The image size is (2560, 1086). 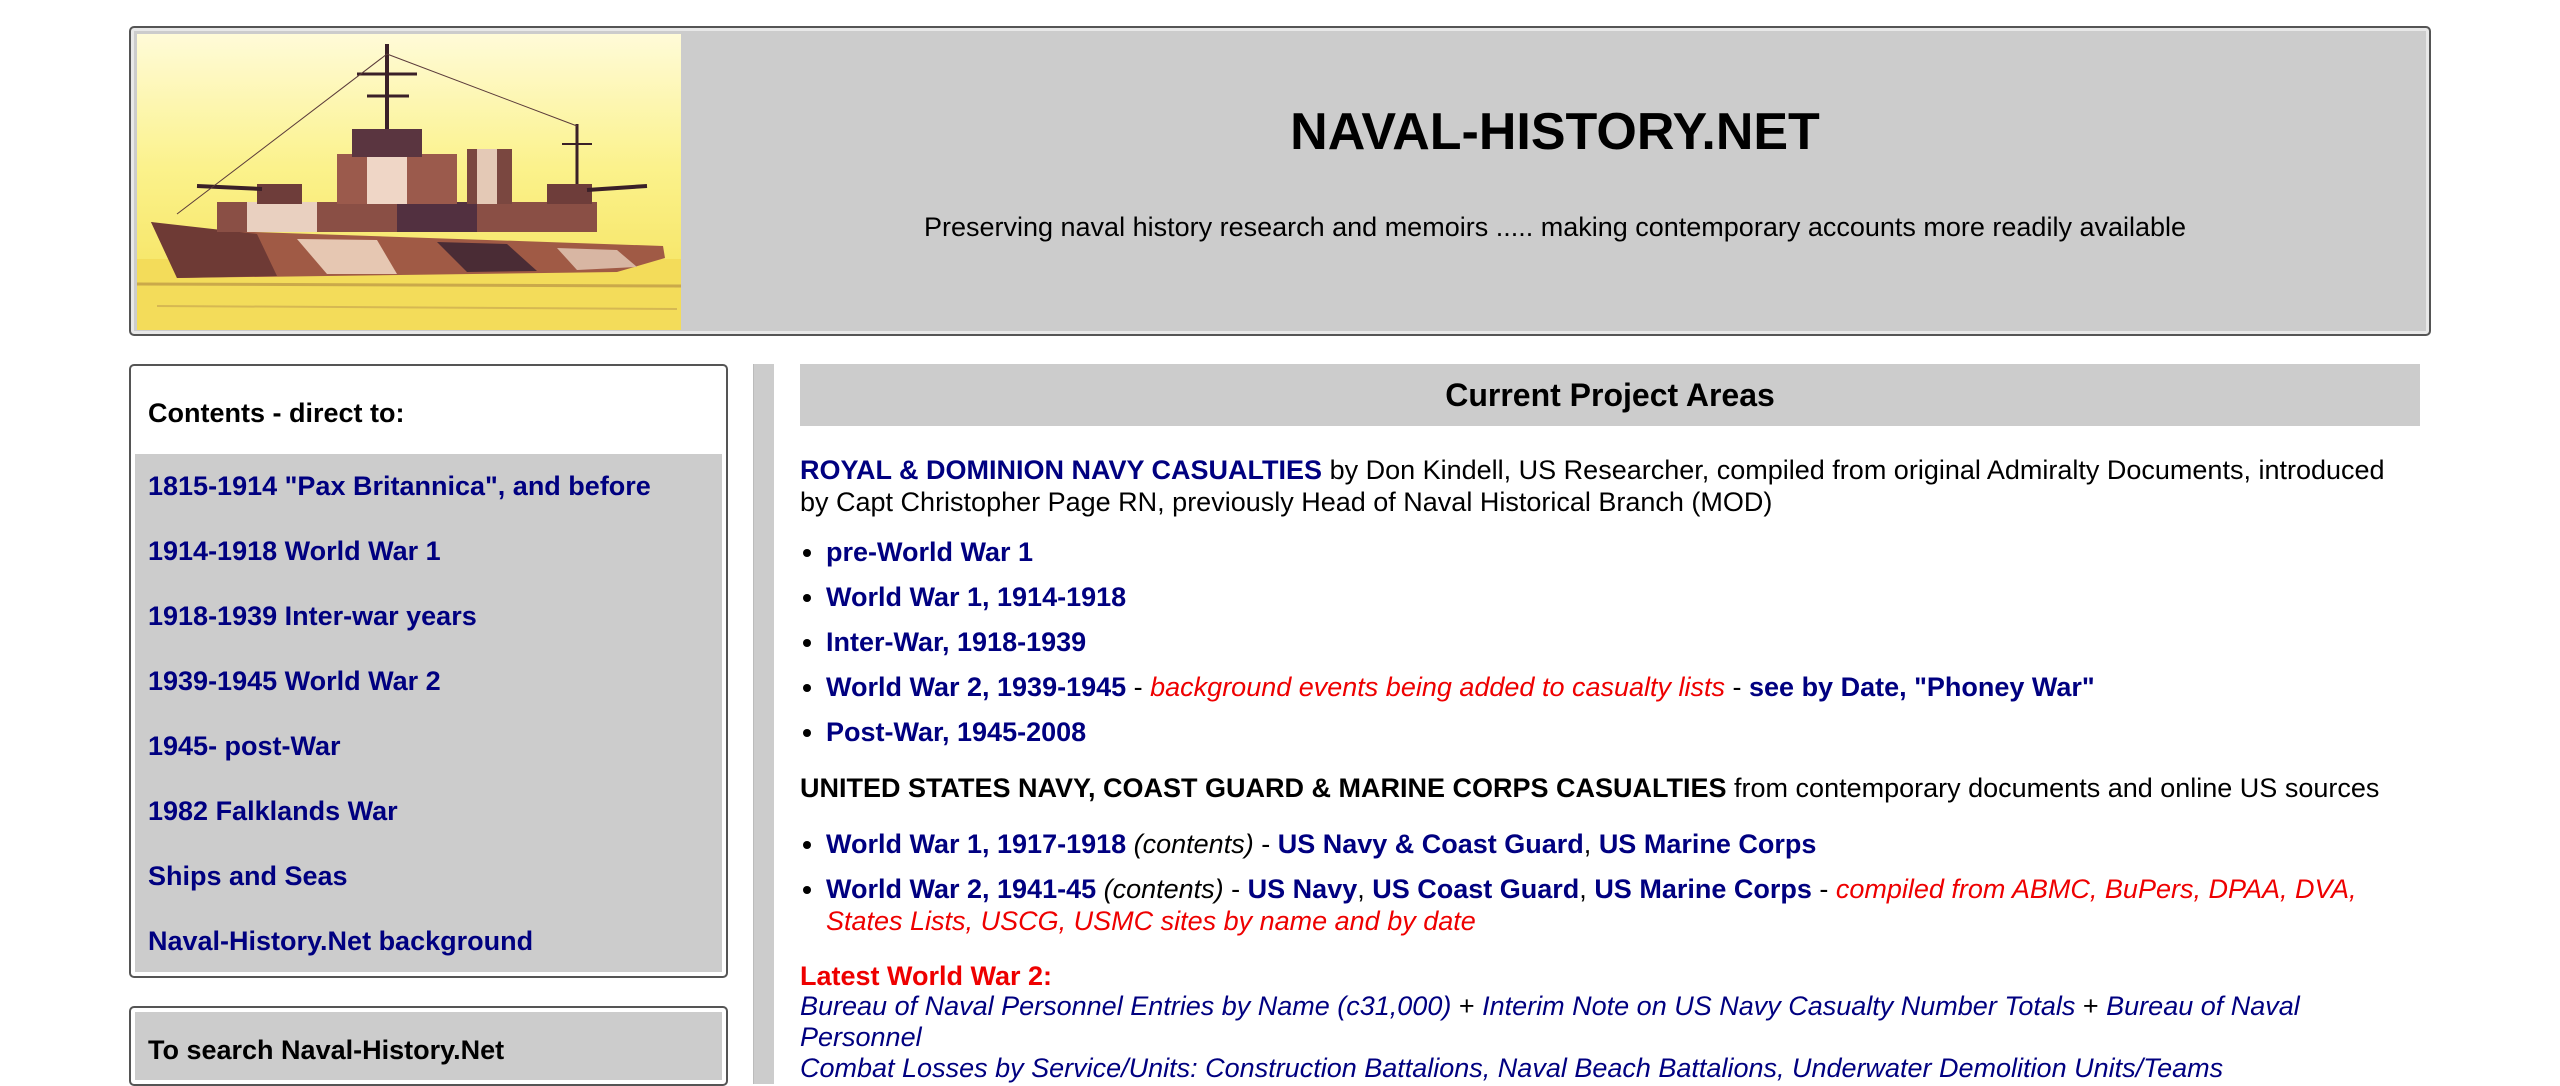 What do you see at coordinates (976, 844) in the screenshot?
I see `us-ww1-link: World War 1, 1917-1918` at bounding box center [976, 844].